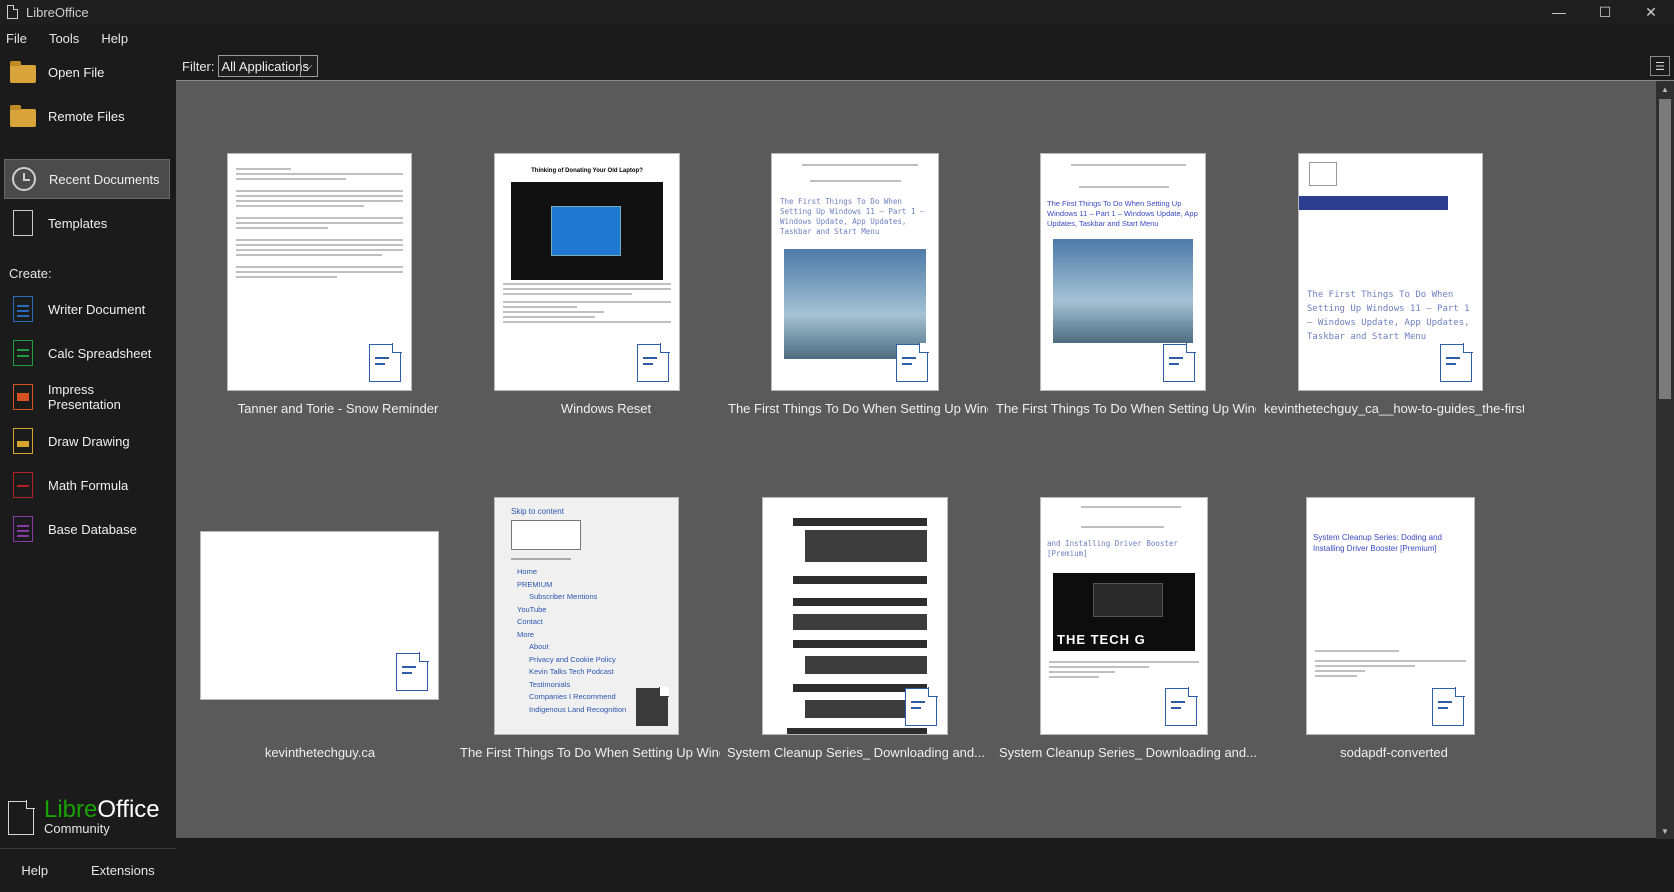  Describe the element at coordinates (87, 116) in the screenshot. I see `remote-files-button: Remote Files` at that location.